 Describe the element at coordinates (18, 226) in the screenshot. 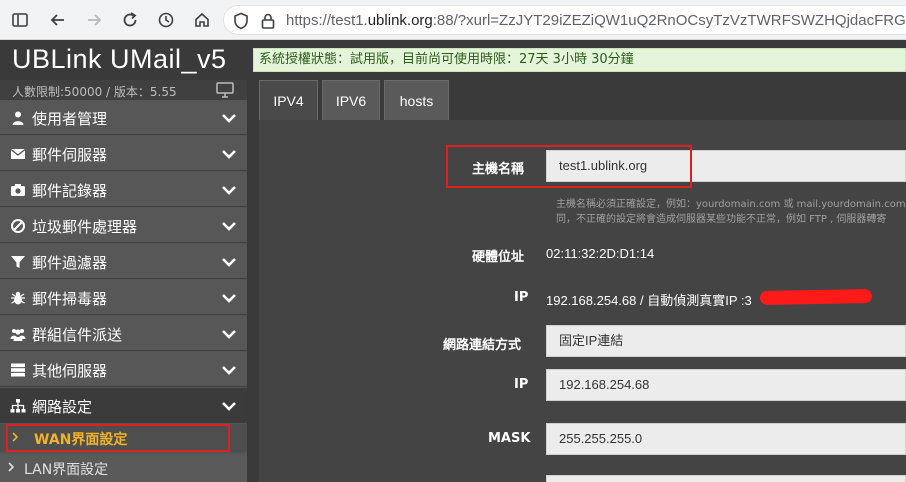

I see `ban-icon` at that location.